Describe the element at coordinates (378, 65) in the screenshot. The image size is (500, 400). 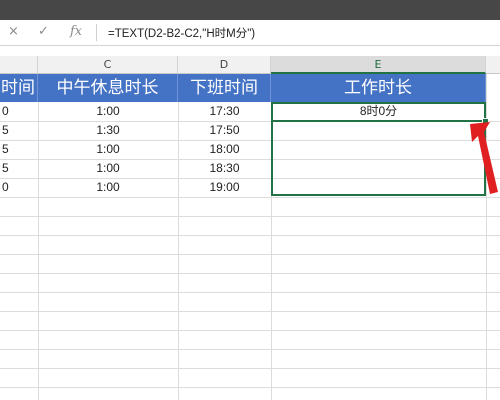
I see `column-header-e: E` at that location.